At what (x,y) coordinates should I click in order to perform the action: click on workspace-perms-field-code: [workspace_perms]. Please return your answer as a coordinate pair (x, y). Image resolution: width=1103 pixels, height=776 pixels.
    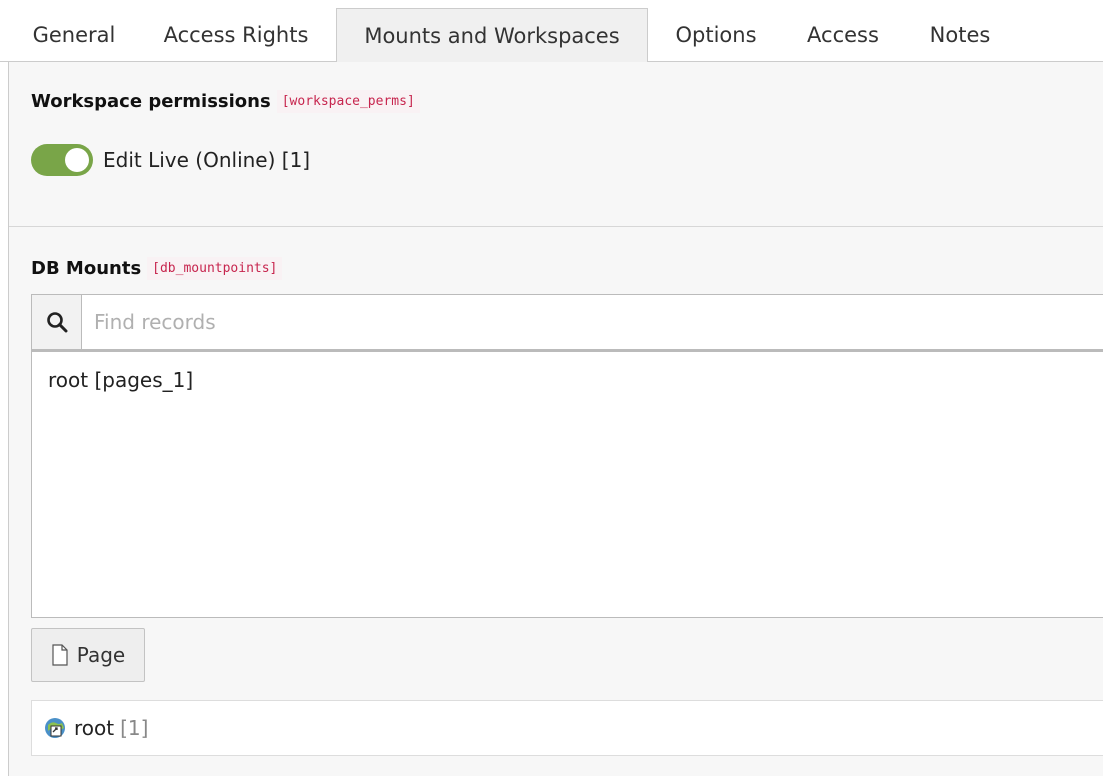
    Looking at the image, I should click on (348, 101).